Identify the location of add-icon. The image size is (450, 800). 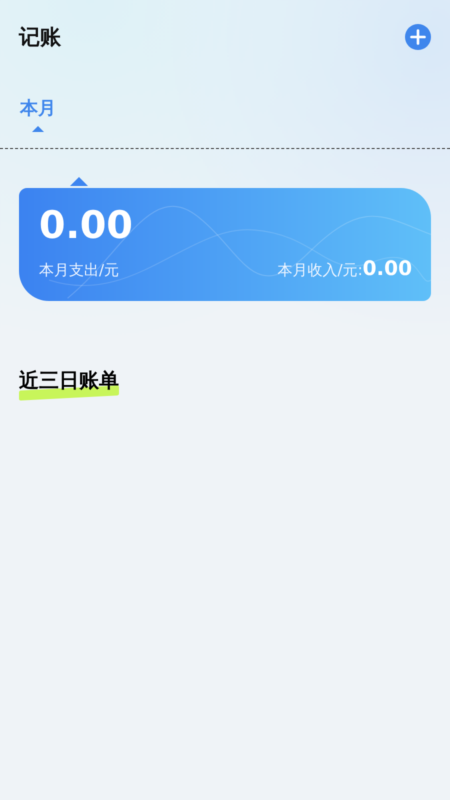
(418, 37).